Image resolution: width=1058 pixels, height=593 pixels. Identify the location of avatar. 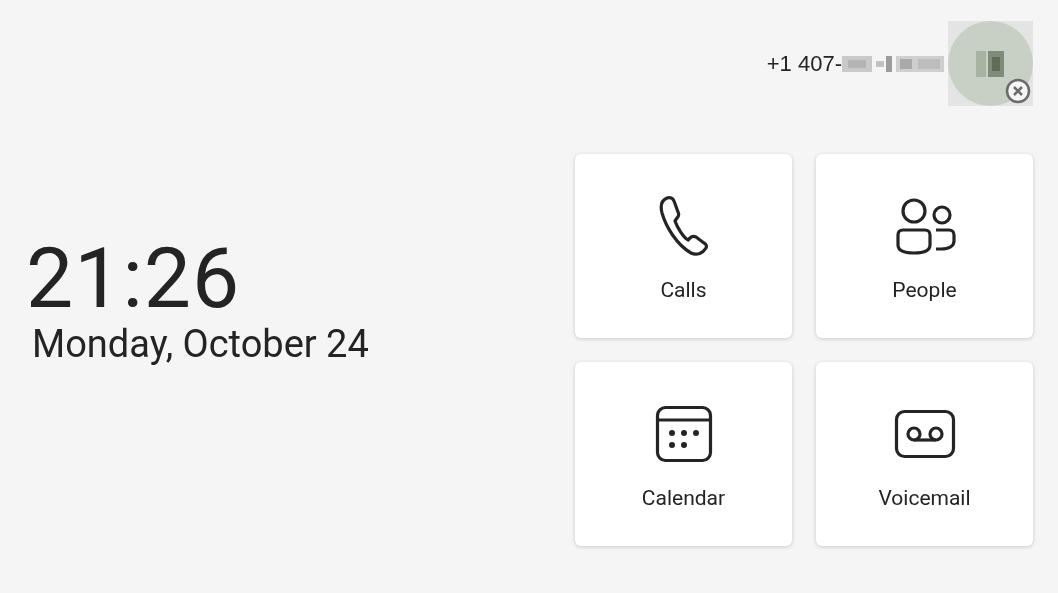
(990, 63).